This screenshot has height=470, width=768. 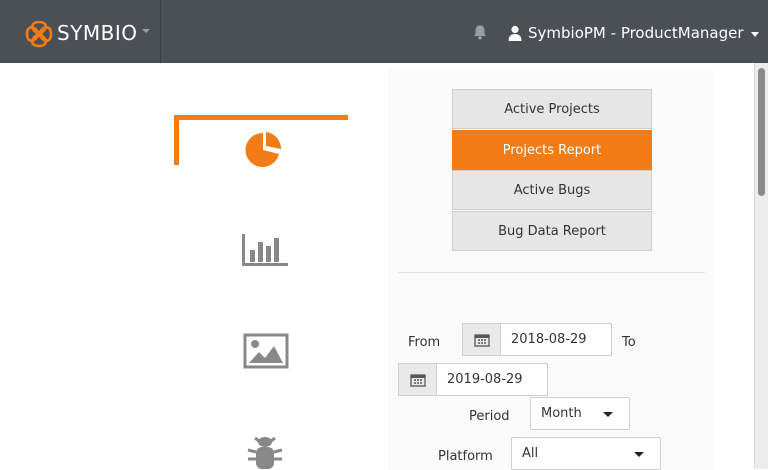 What do you see at coordinates (465, 456) in the screenshot?
I see `platform-label: Platform` at bounding box center [465, 456].